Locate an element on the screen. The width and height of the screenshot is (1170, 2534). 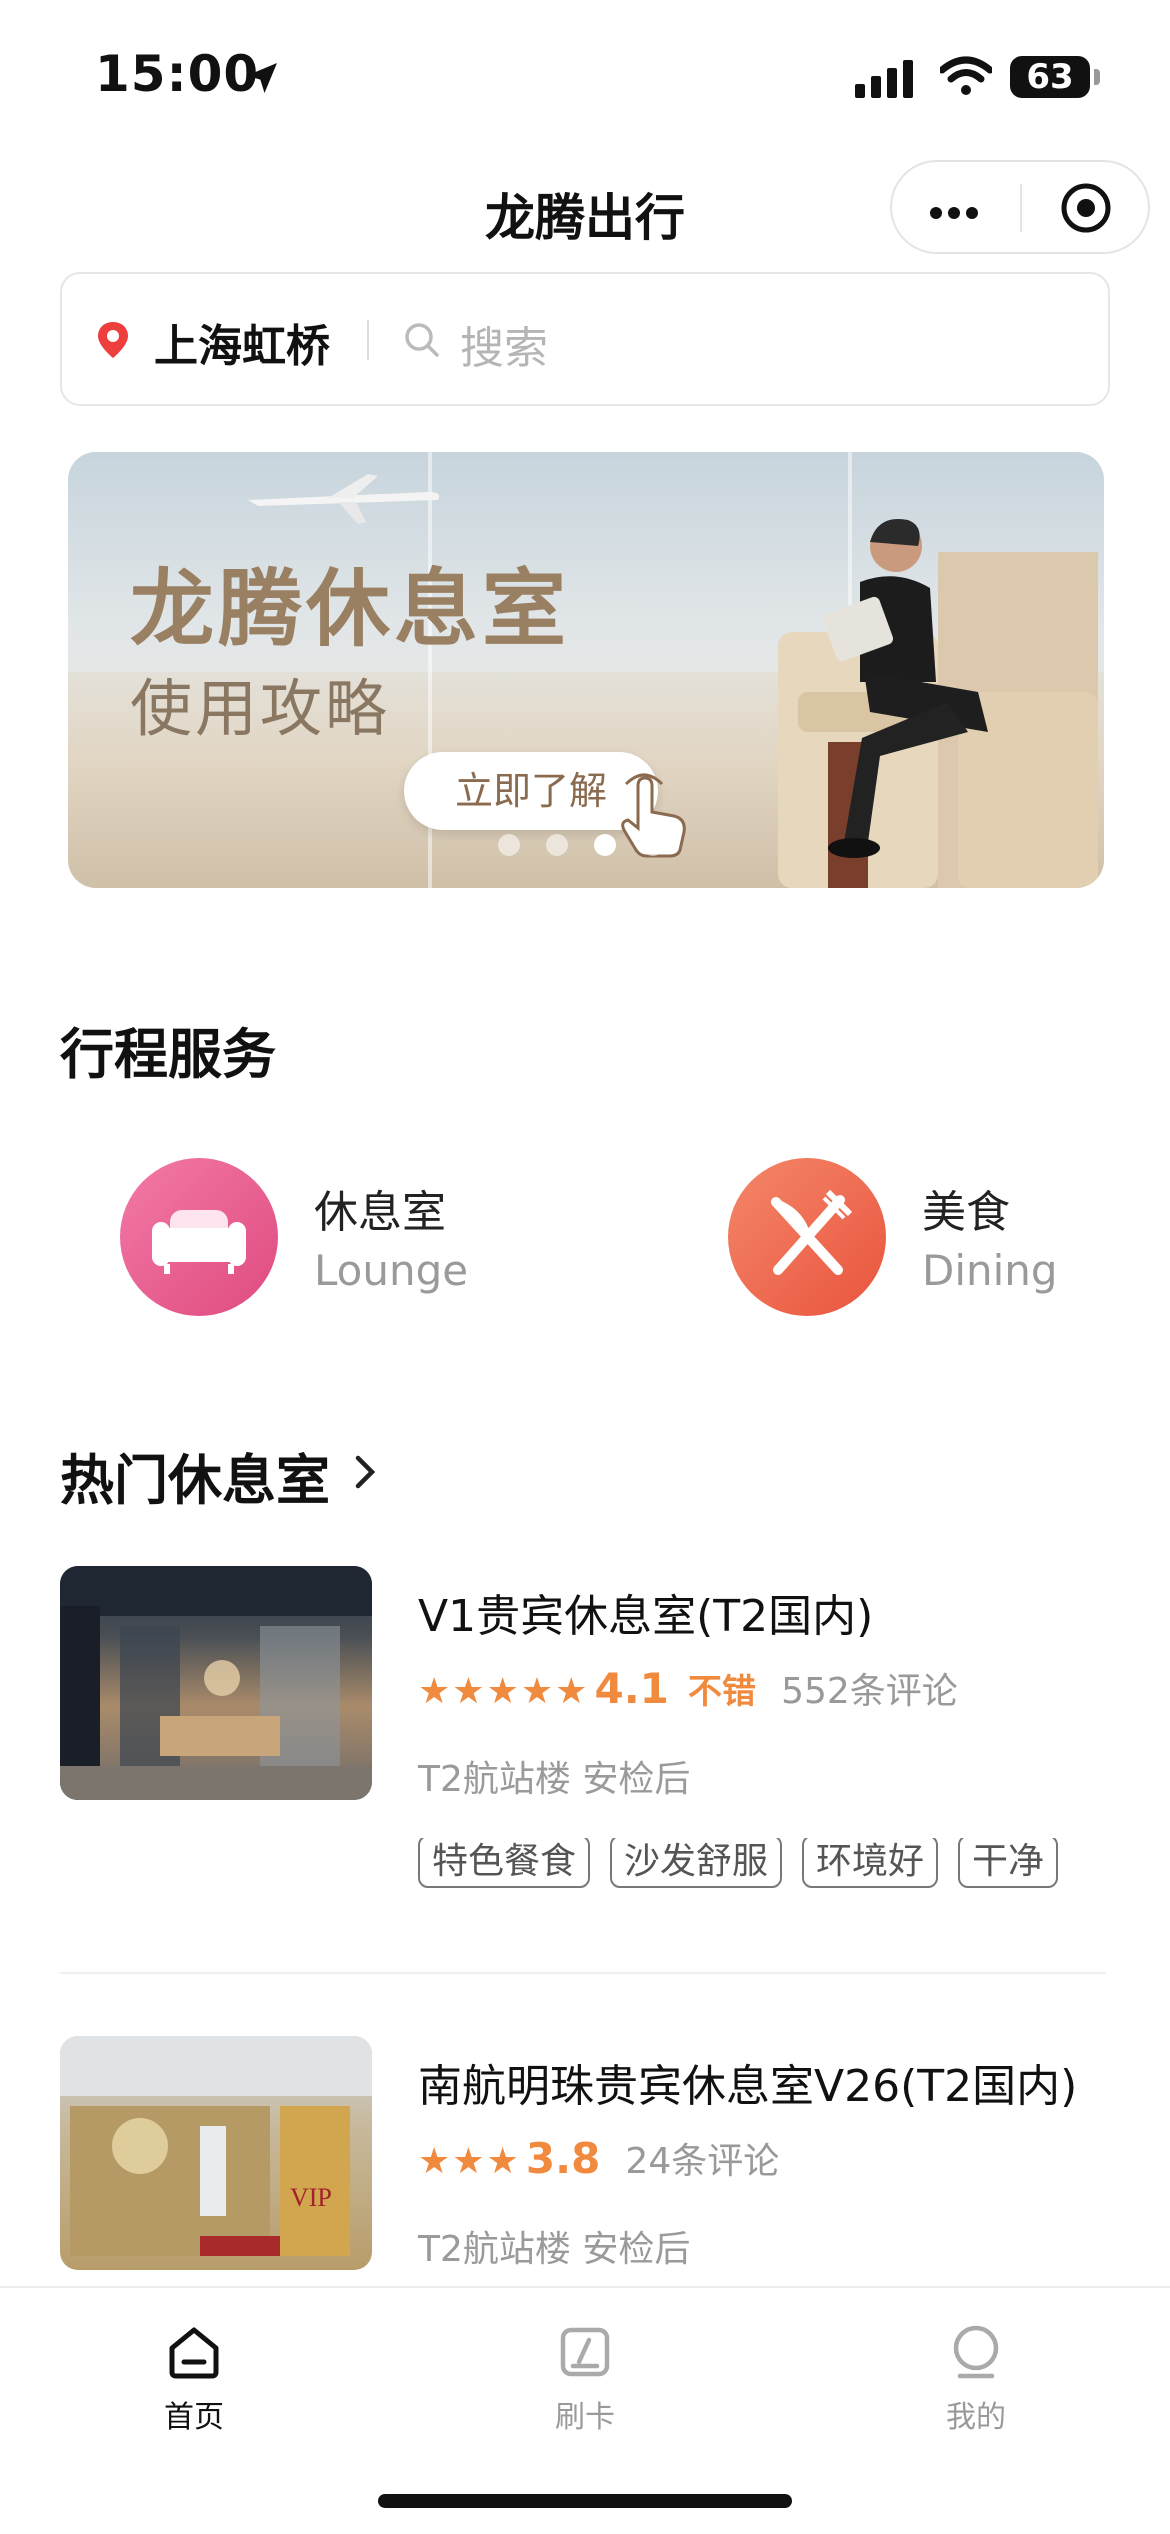
fork-knife-icon is located at coordinates (807, 1237).